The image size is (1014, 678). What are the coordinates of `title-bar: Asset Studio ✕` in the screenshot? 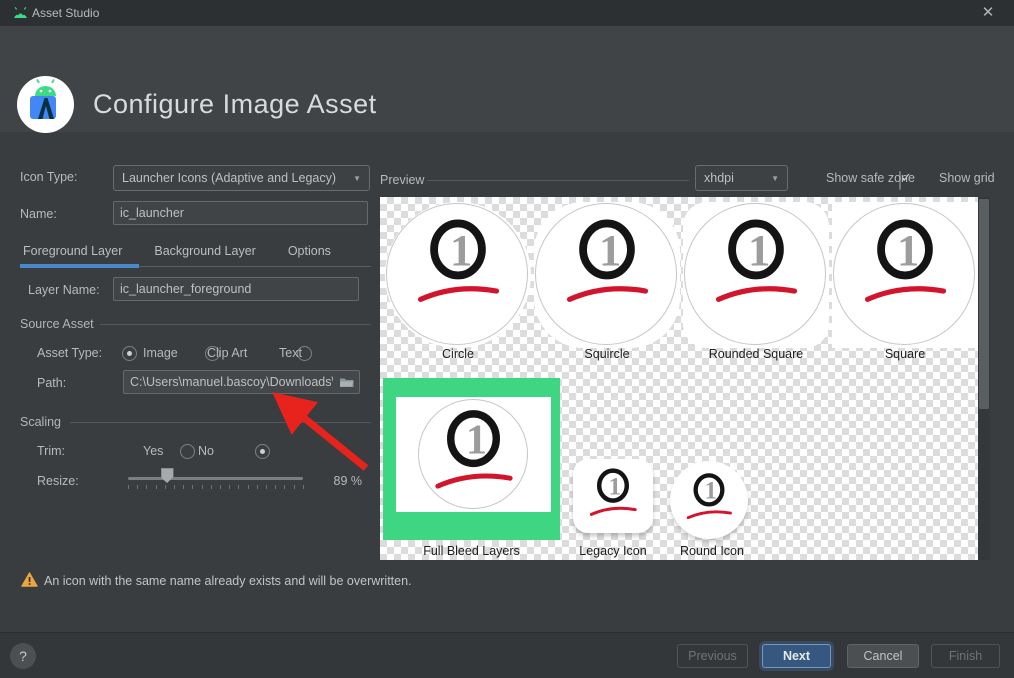 It's located at (507, 13).